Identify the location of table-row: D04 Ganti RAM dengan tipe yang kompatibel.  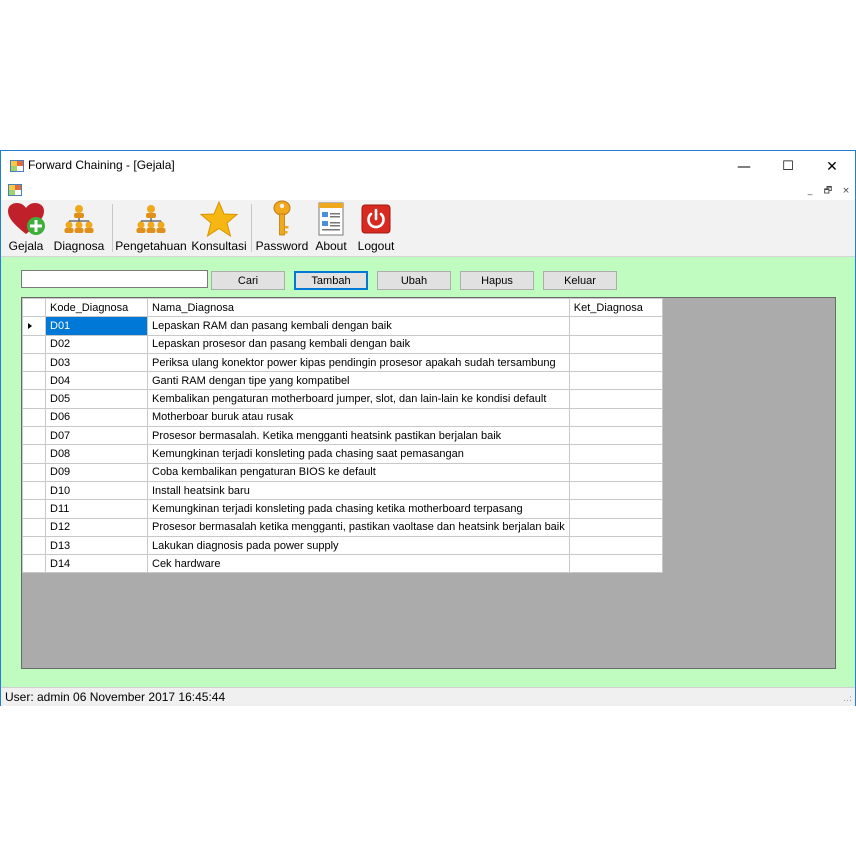
(342, 381).